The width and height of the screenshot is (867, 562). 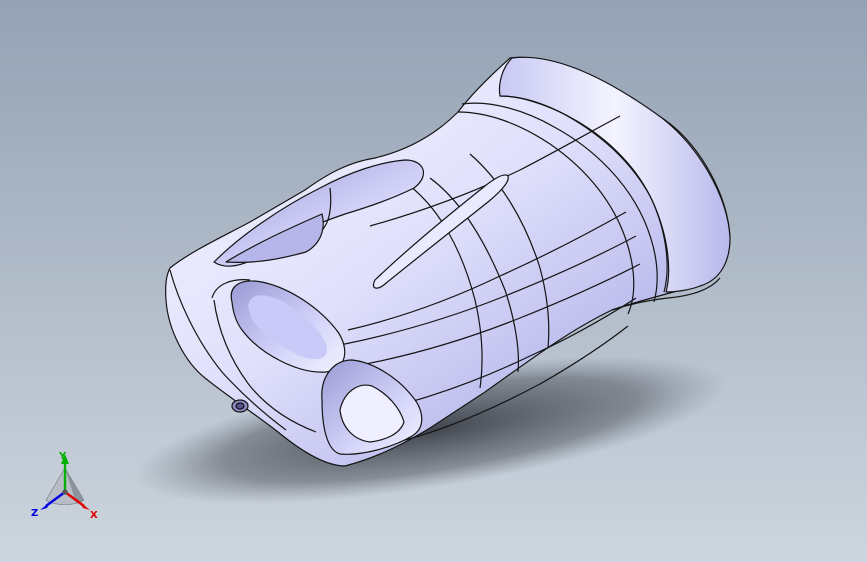 What do you see at coordinates (34, 513) in the screenshot?
I see `z-axis-label: Z` at bounding box center [34, 513].